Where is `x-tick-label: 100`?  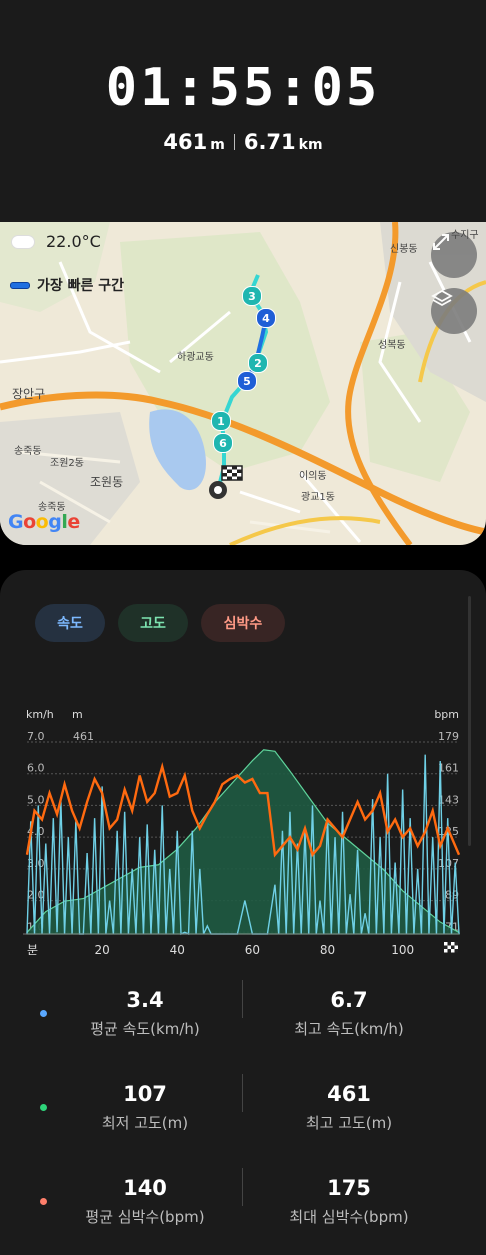 x-tick-label: 100 is located at coordinates (402, 950).